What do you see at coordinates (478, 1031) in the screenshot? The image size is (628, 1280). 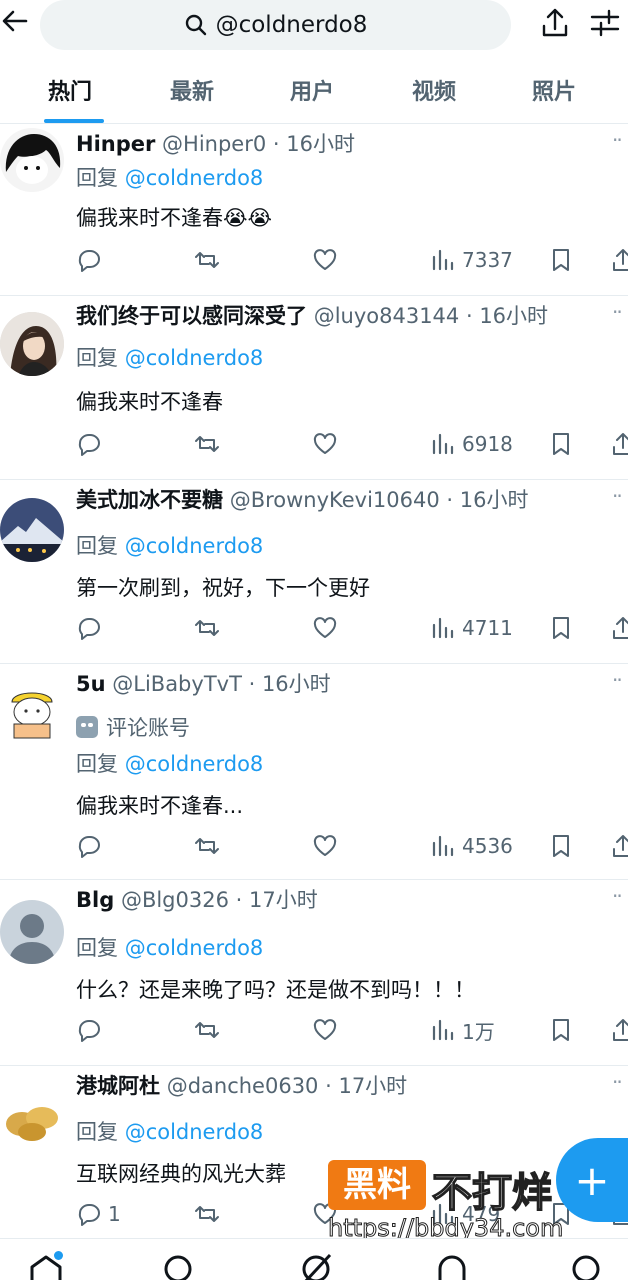 I see `views-count: 1万` at bounding box center [478, 1031].